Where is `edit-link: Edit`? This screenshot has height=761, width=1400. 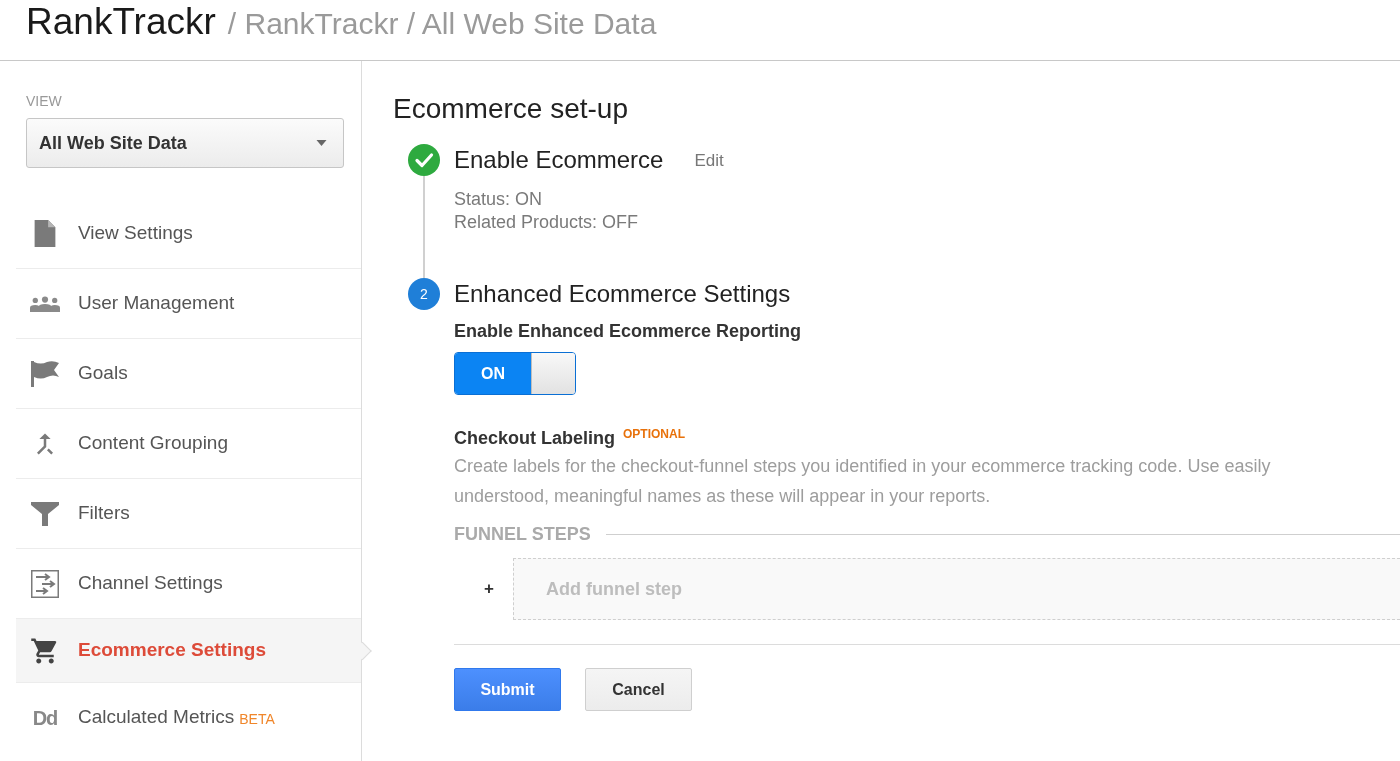
edit-link: Edit is located at coordinates (709, 161).